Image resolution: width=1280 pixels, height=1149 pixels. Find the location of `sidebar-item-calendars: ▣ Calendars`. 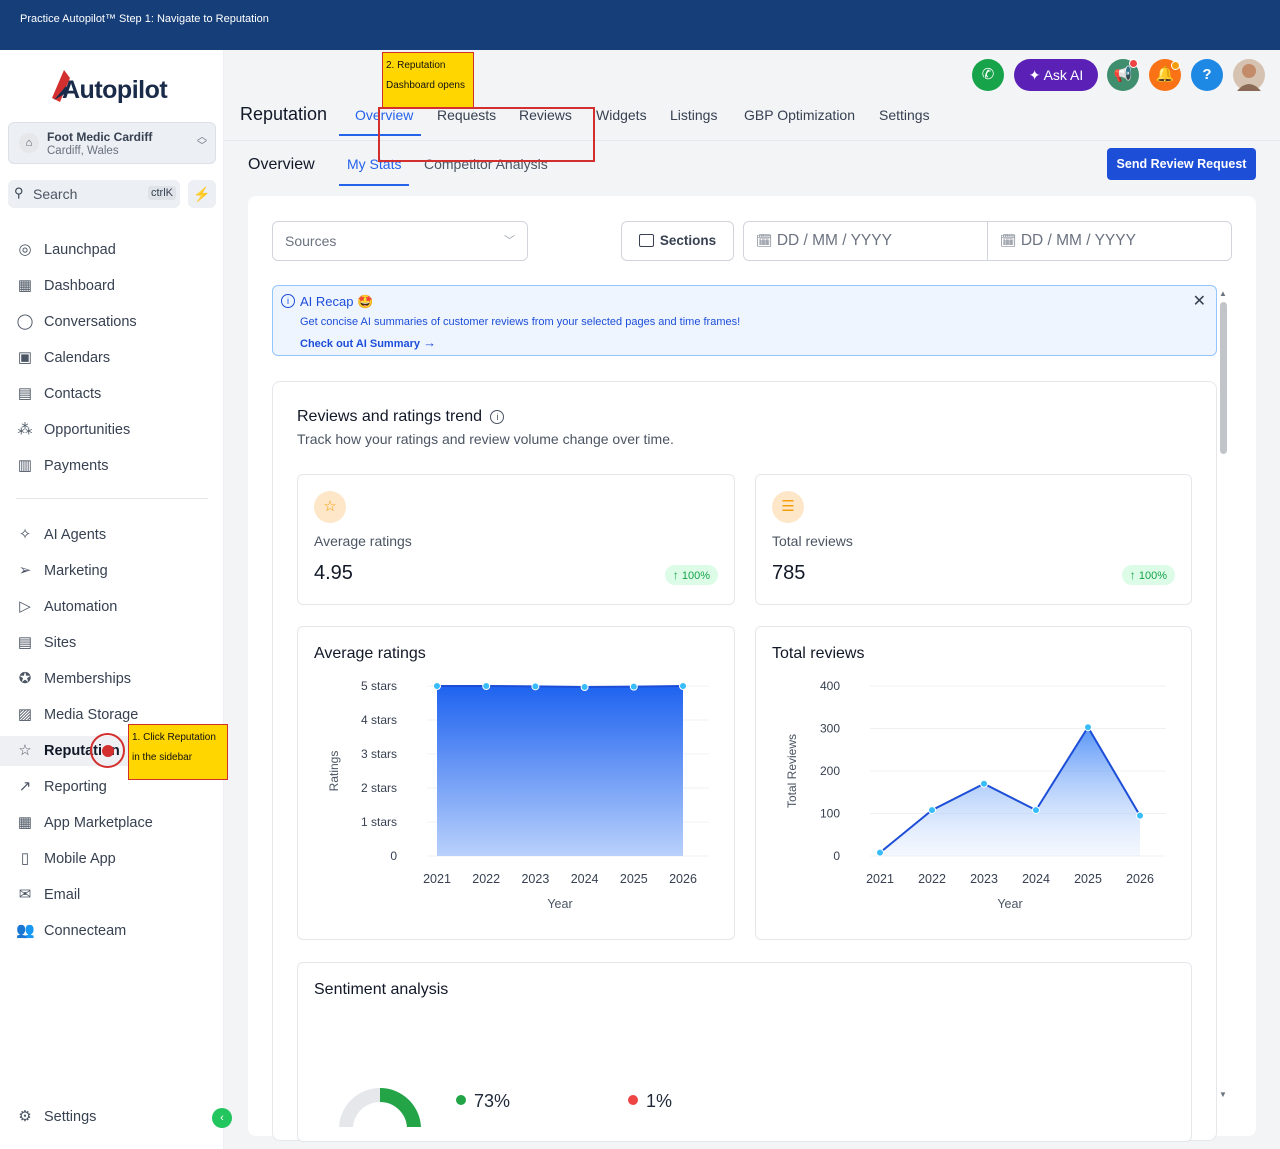

sidebar-item-calendars: ▣ Calendars is located at coordinates (112, 358).